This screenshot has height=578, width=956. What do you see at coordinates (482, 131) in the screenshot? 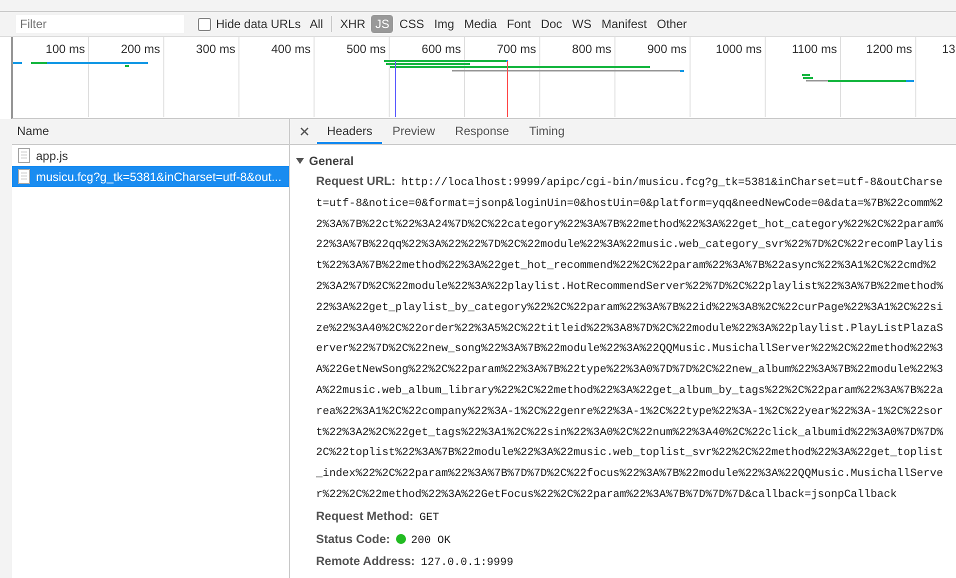
I see `details-tab: Response` at bounding box center [482, 131].